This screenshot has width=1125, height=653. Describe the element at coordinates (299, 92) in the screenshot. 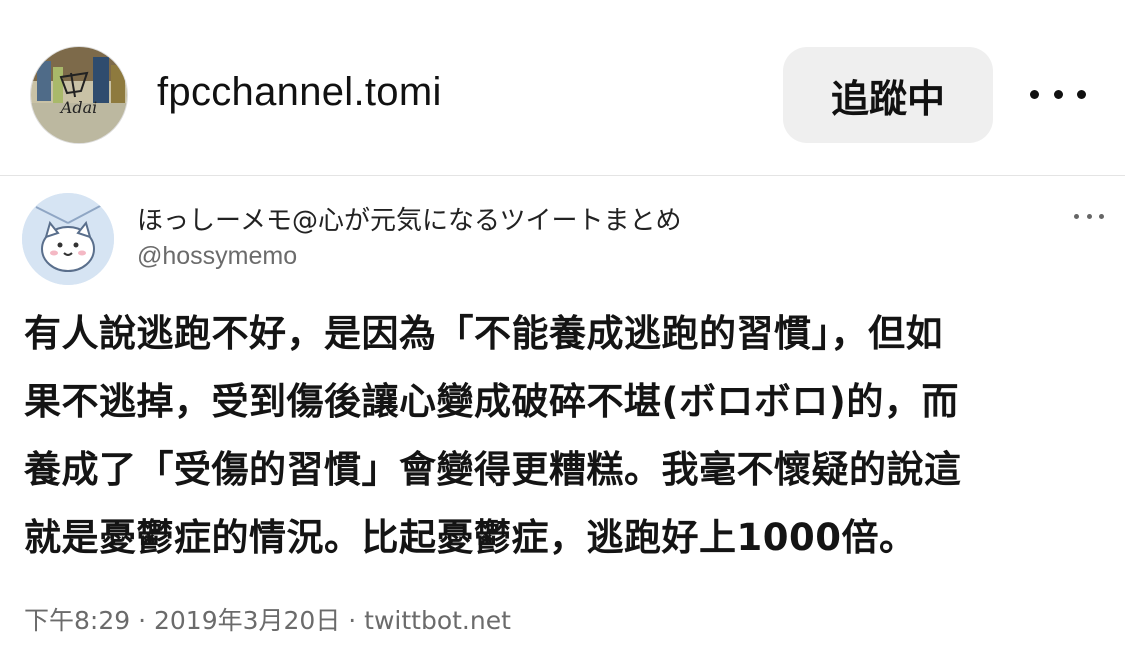

I see `username: fpcchannel.tomi` at that location.